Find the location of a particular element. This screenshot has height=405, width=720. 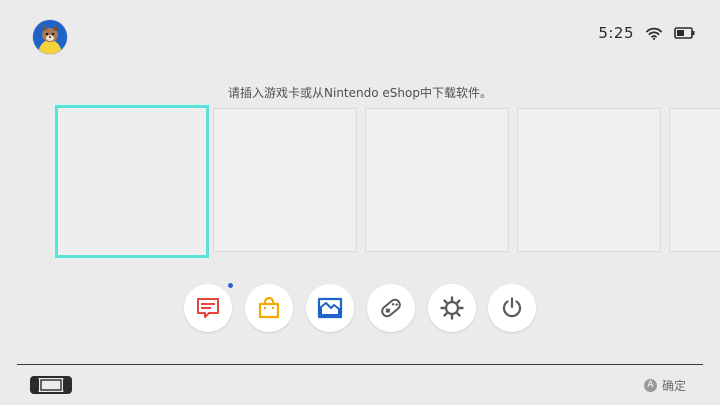

power-icon is located at coordinates (512, 307).